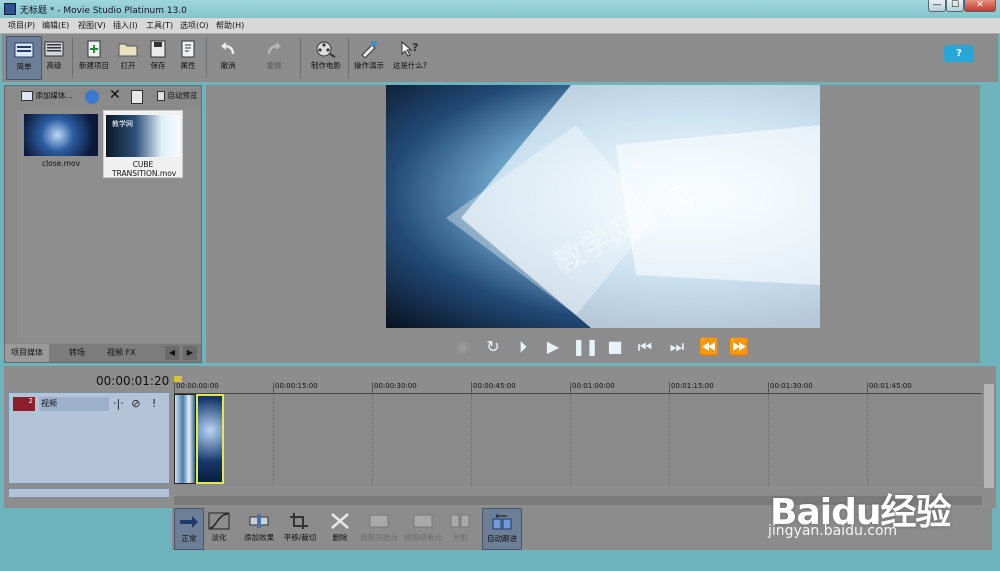  What do you see at coordinates (133, 381) in the screenshot?
I see `timecode-display: 00:00:01:20` at bounding box center [133, 381].